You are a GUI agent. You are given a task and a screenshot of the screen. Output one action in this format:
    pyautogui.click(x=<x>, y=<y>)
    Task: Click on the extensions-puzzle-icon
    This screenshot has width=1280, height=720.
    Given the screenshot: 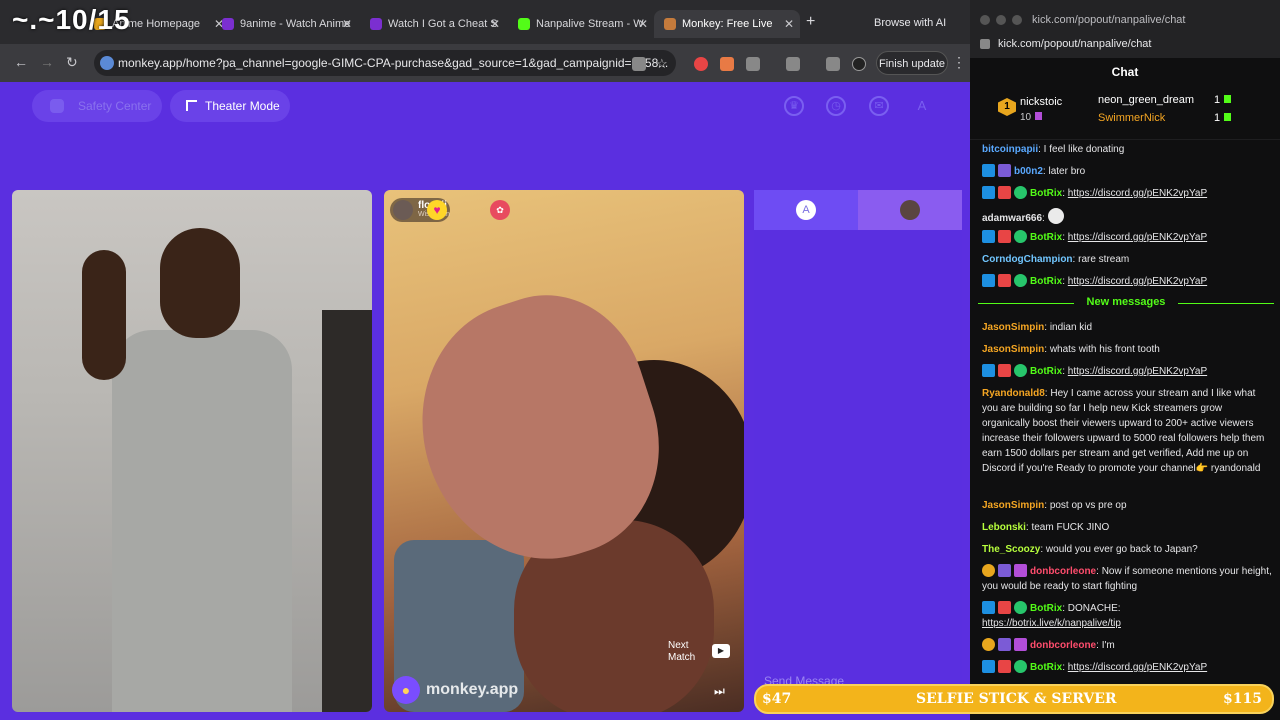 What is the action you would take?
    pyautogui.click(x=753, y=64)
    